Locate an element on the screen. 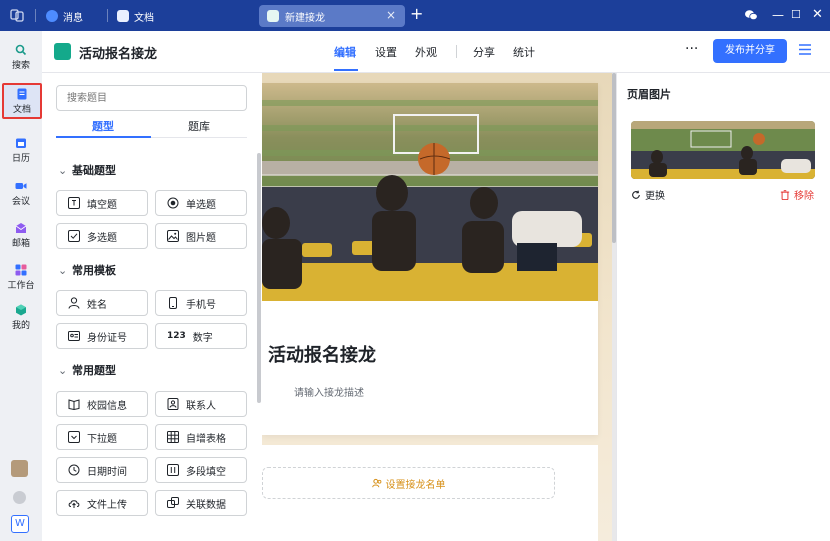 Image resolution: width=830 pixels, height=541 pixels. add-dropdown-button: 下拉题 is located at coordinates (102, 437).